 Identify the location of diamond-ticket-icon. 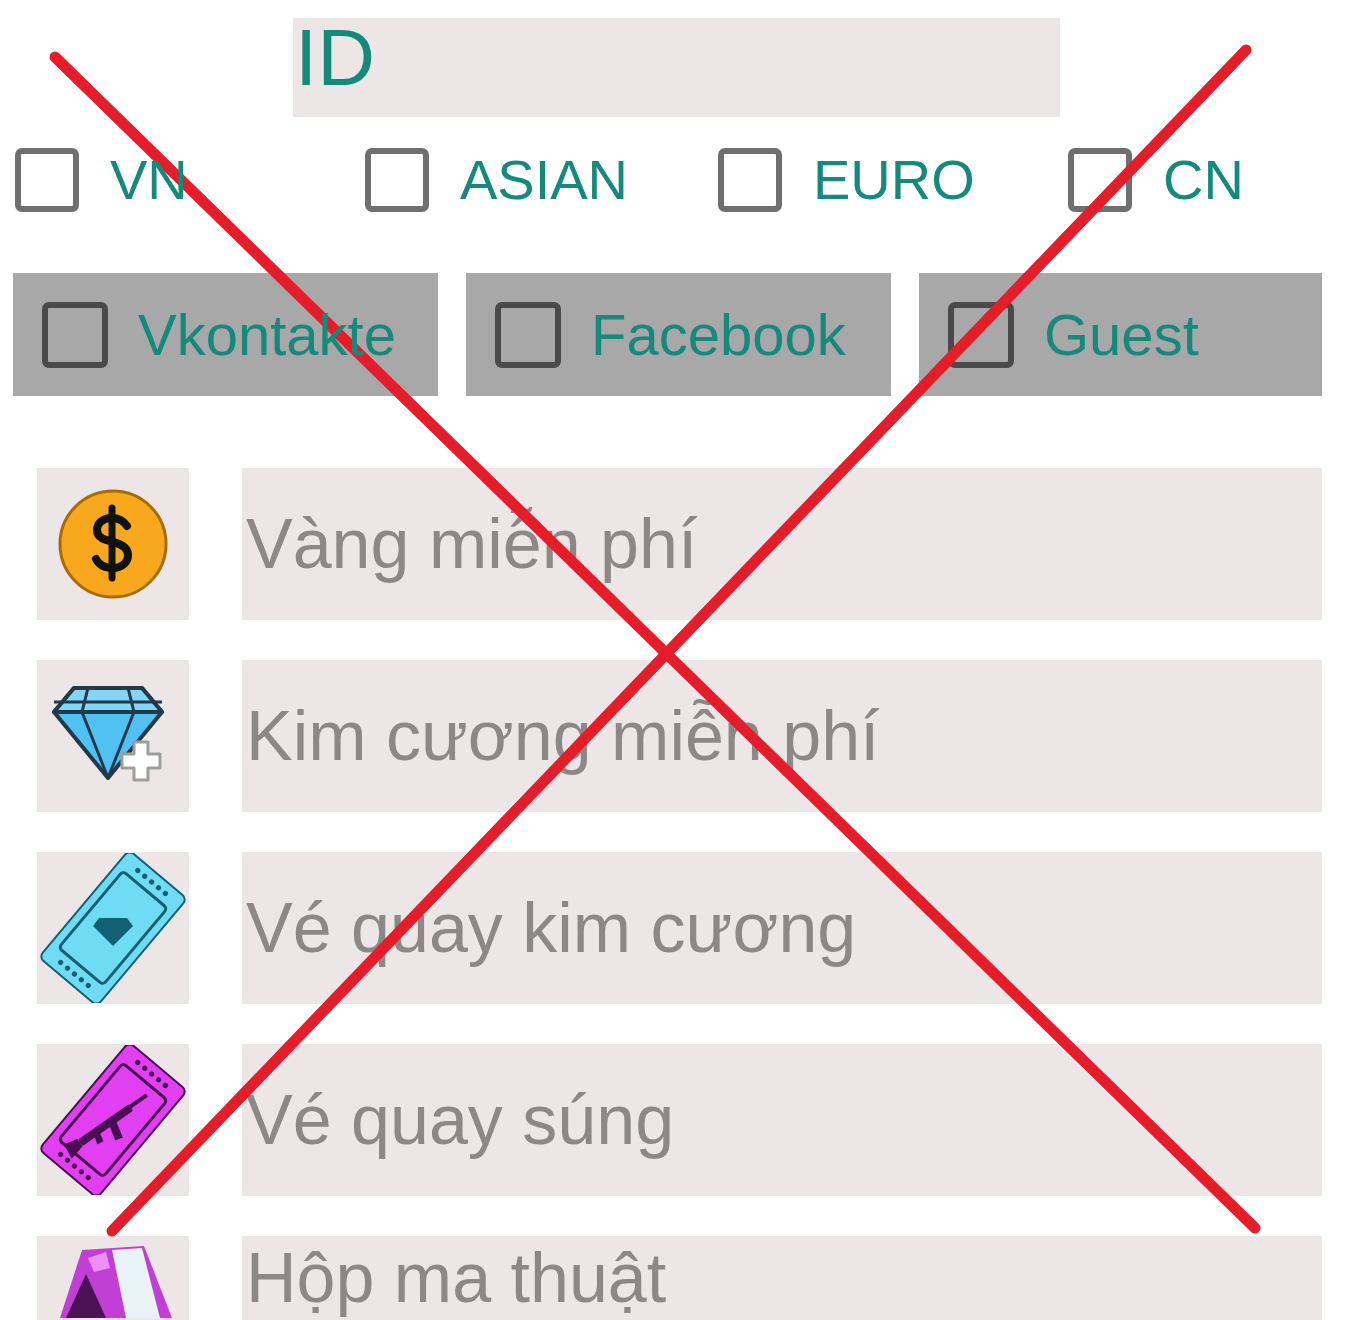
(113, 928).